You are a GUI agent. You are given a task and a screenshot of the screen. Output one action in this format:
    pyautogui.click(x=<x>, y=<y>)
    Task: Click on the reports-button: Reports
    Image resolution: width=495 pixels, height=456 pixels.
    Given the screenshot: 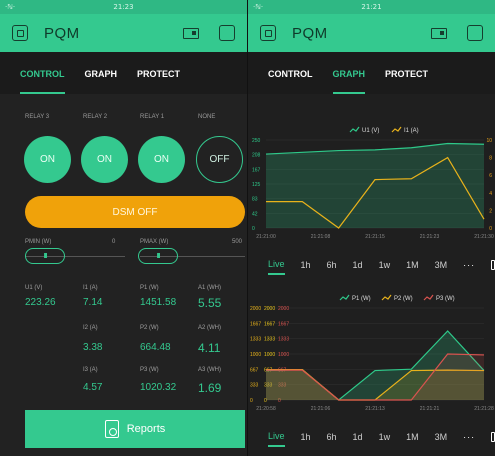 What is the action you would take?
    pyautogui.click(x=135, y=429)
    